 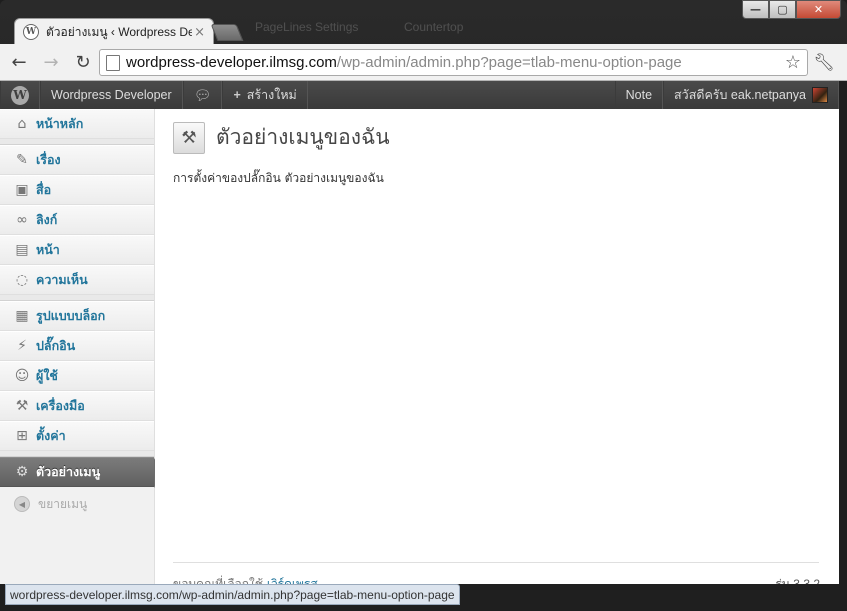 What do you see at coordinates (22, 346) in the screenshot?
I see `plugin-icon: ⚡︎` at bounding box center [22, 346].